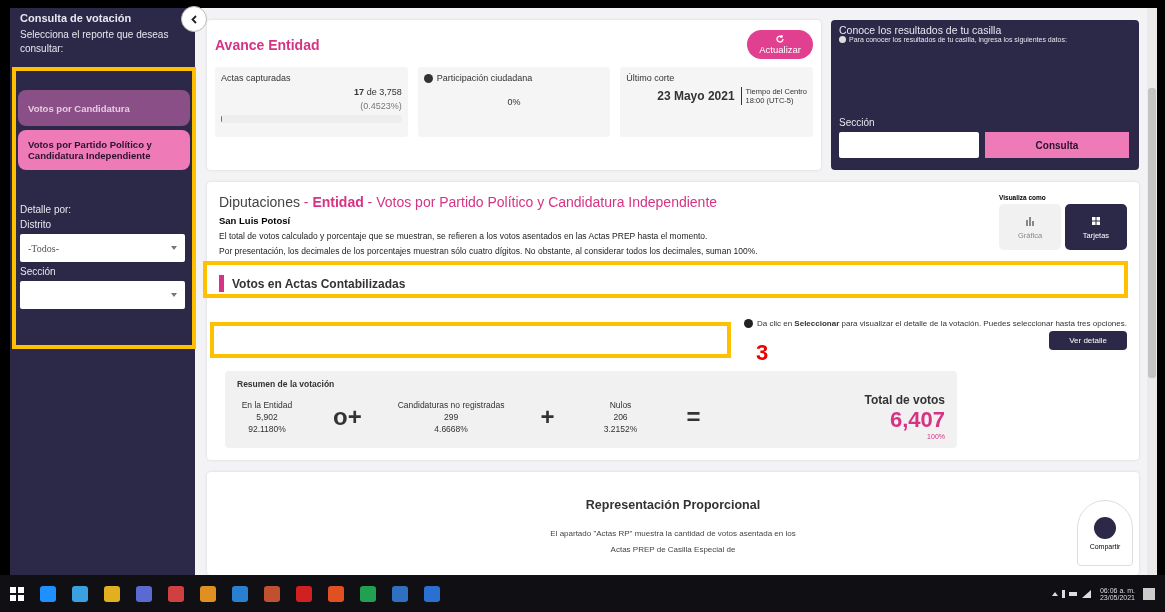 This screenshot has width=1165, height=612. I want to click on results-heading: Diputaciones - Entidad - Votos por Partido Político y Candidatura Independiente, so click(469, 202).